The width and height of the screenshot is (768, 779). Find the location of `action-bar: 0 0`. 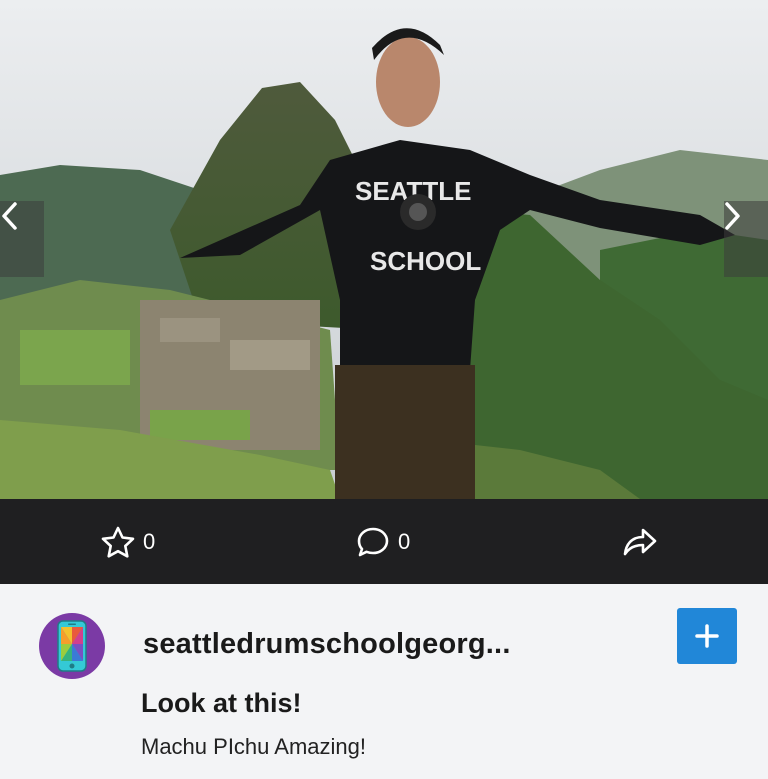

action-bar: 0 0 is located at coordinates (384, 541).